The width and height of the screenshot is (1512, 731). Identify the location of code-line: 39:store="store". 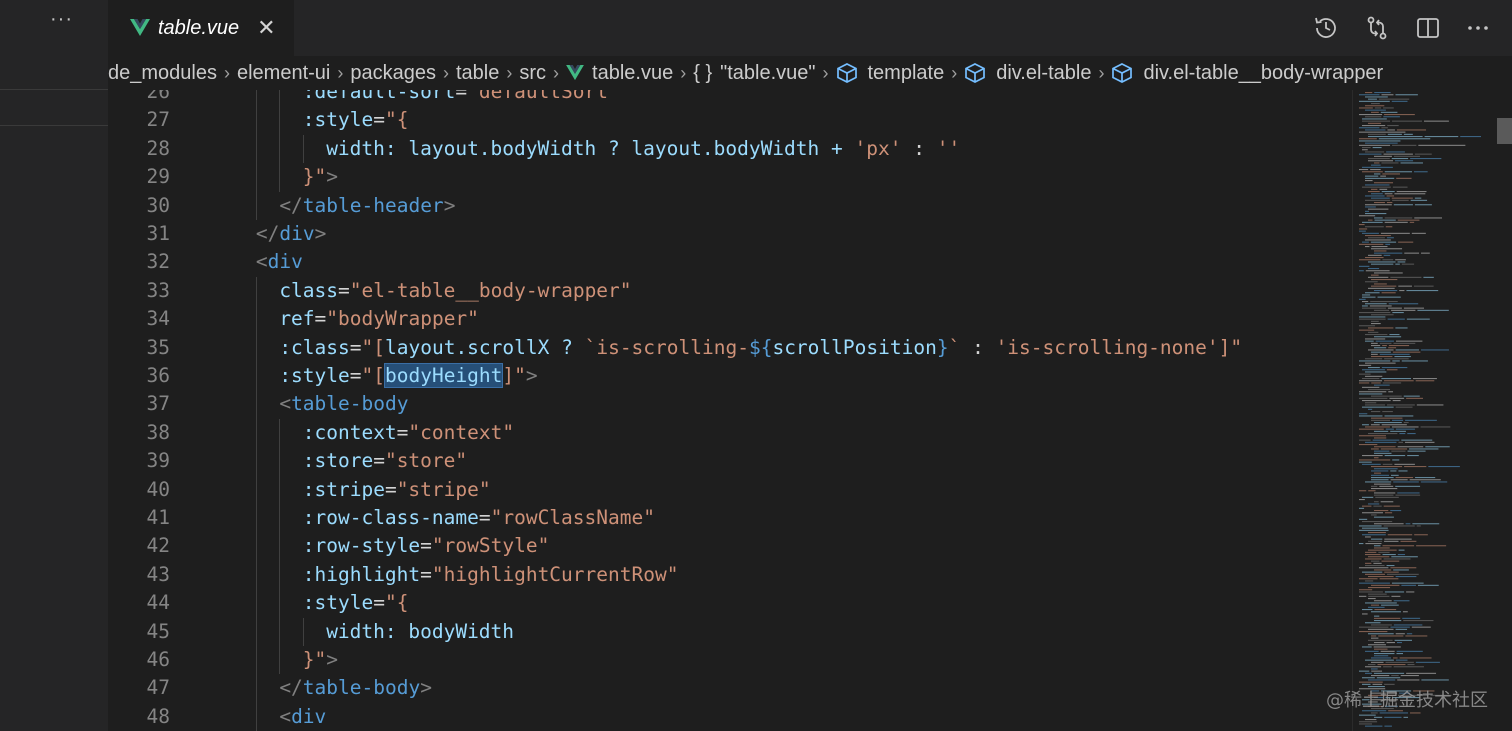
(730, 461).